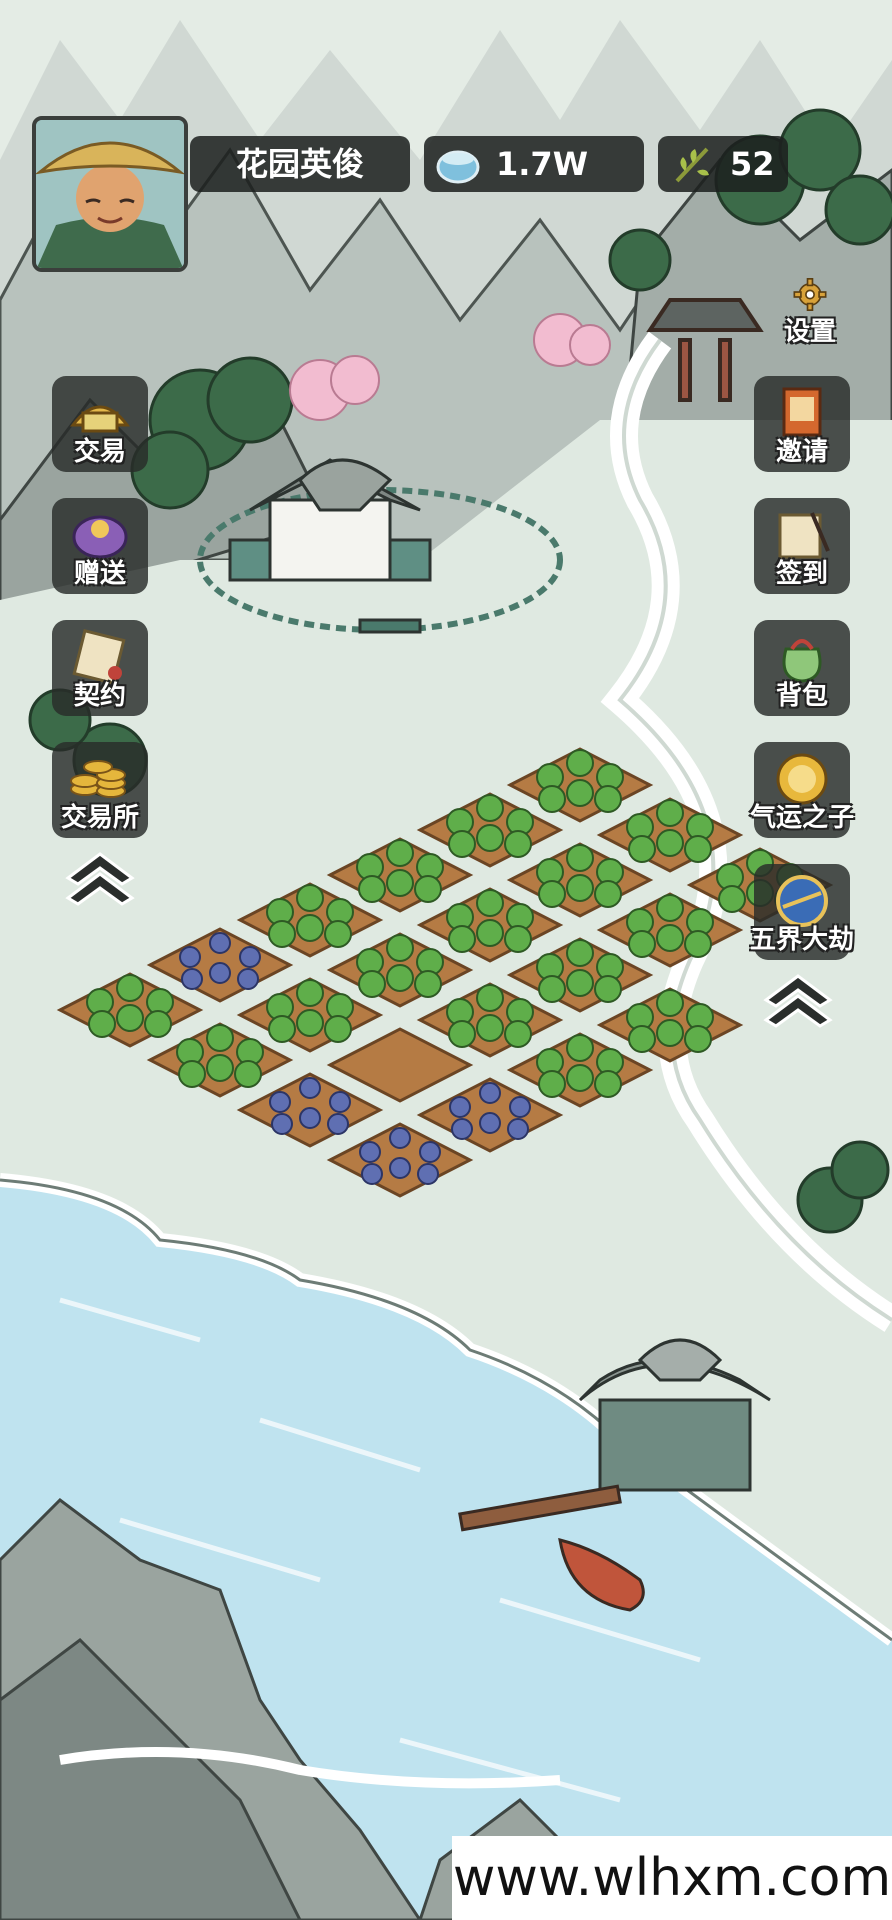 Image resolution: width=892 pixels, height=1920 pixels. What do you see at coordinates (810, 313) in the screenshot?
I see `settings-button: 设置` at bounding box center [810, 313].